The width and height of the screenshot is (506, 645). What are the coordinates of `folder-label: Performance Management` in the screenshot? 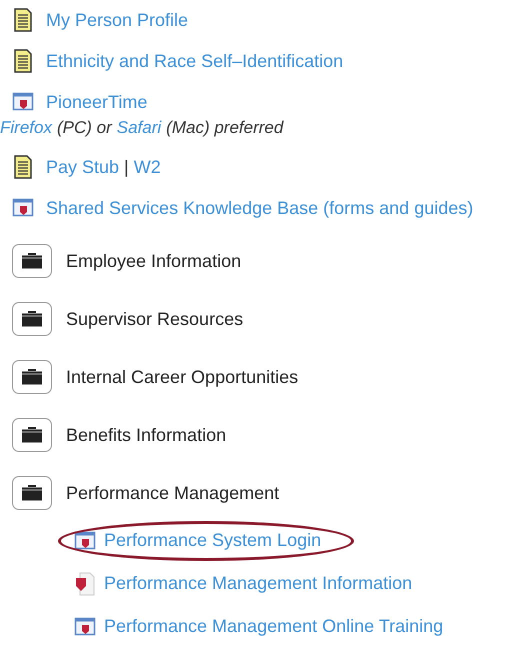 It's located at (173, 493).